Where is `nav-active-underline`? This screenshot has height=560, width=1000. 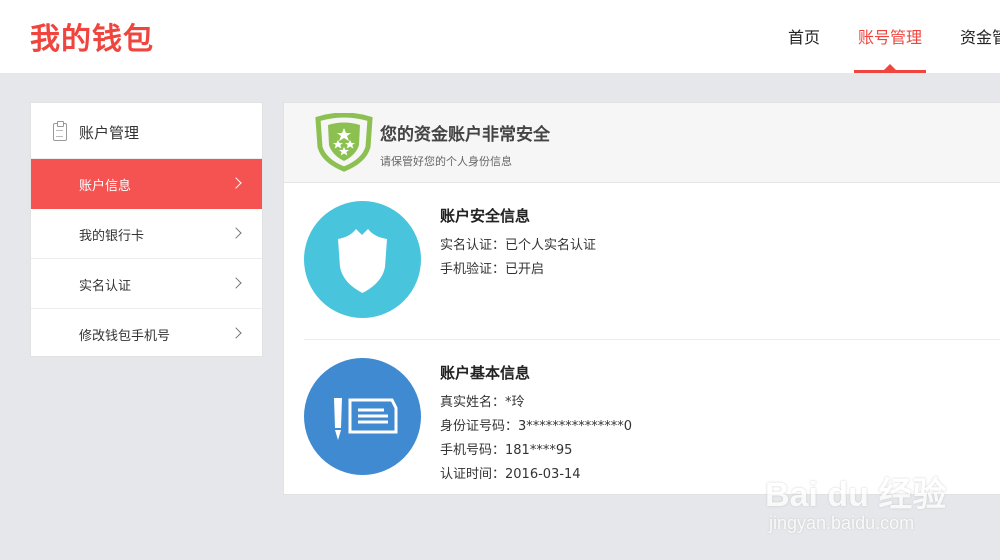 nav-active-underline is located at coordinates (890, 71).